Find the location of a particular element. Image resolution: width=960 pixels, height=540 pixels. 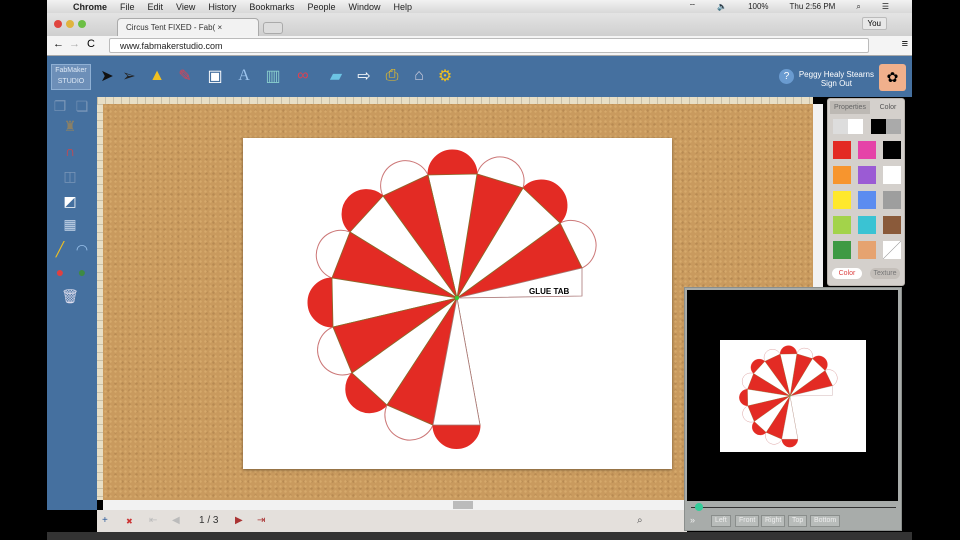

text-tool-icon: A is located at coordinates (244, 76).